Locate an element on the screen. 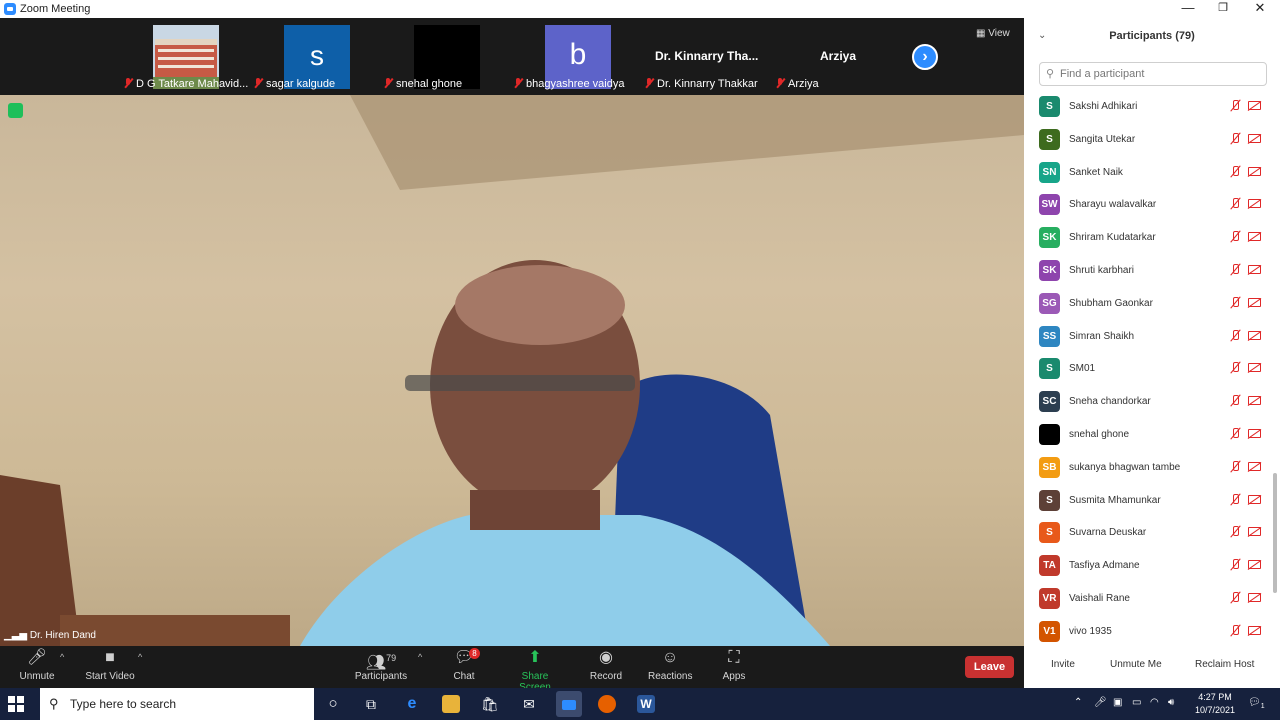 Image resolution: width=1280 pixels, height=720 pixels. participant-list-scrollbar is located at coordinates (1275, 533).